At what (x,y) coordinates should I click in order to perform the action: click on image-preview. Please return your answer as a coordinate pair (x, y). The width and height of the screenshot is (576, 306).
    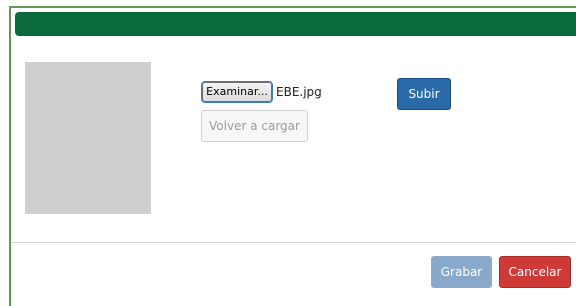
    Looking at the image, I should click on (88, 138).